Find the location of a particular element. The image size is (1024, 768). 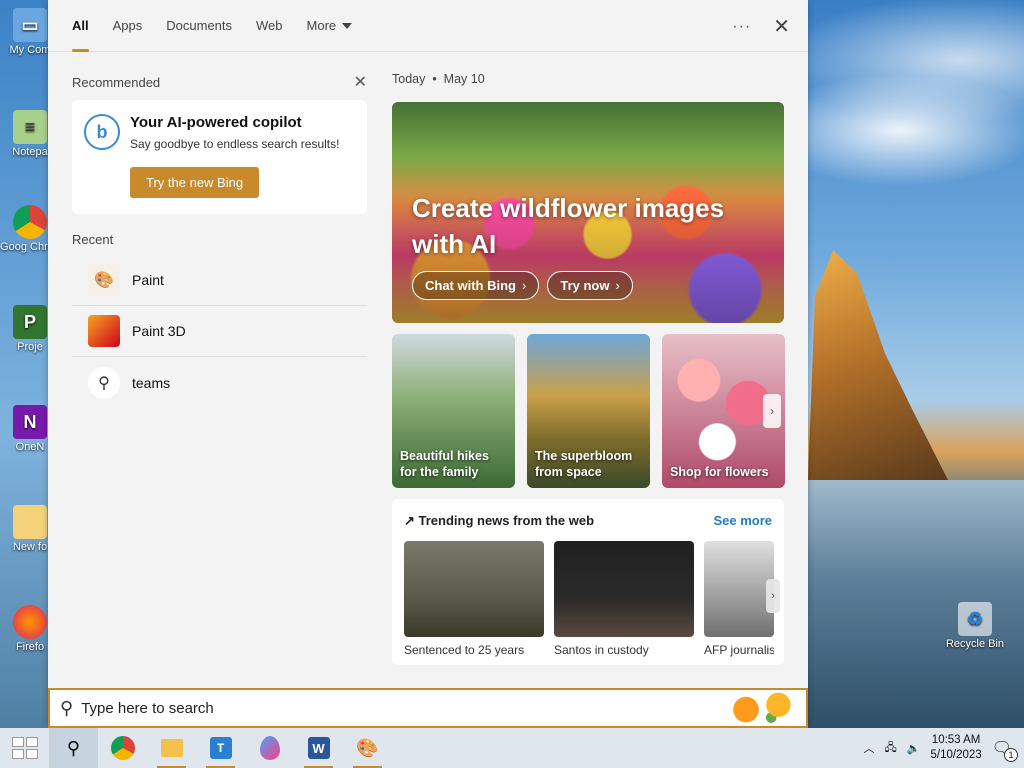

windows-logo-icon is located at coordinates (24, 748).